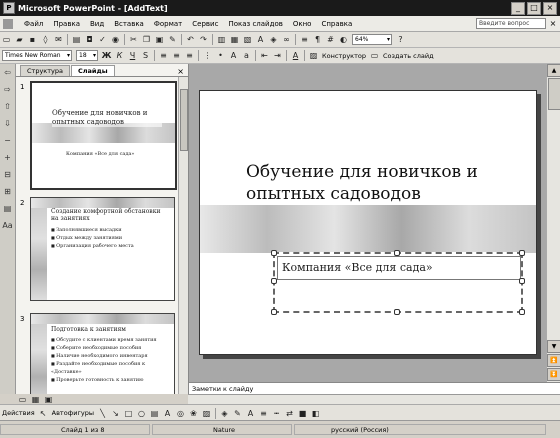  Describe the element at coordinates (66, 24) in the screenshot. I see `menu-edit: Правка` at that location.